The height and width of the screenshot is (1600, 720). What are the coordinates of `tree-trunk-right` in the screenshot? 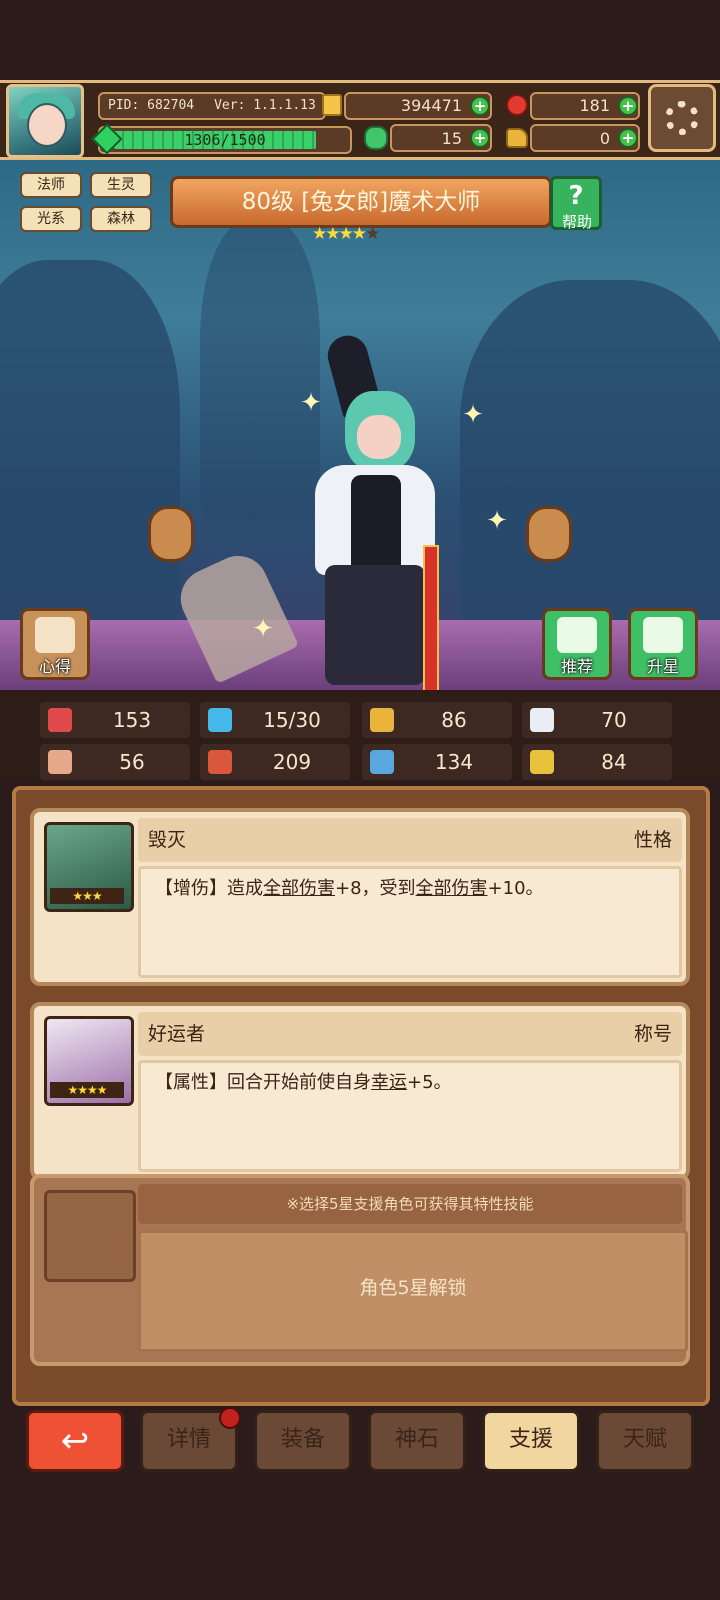 It's located at (590, 460).